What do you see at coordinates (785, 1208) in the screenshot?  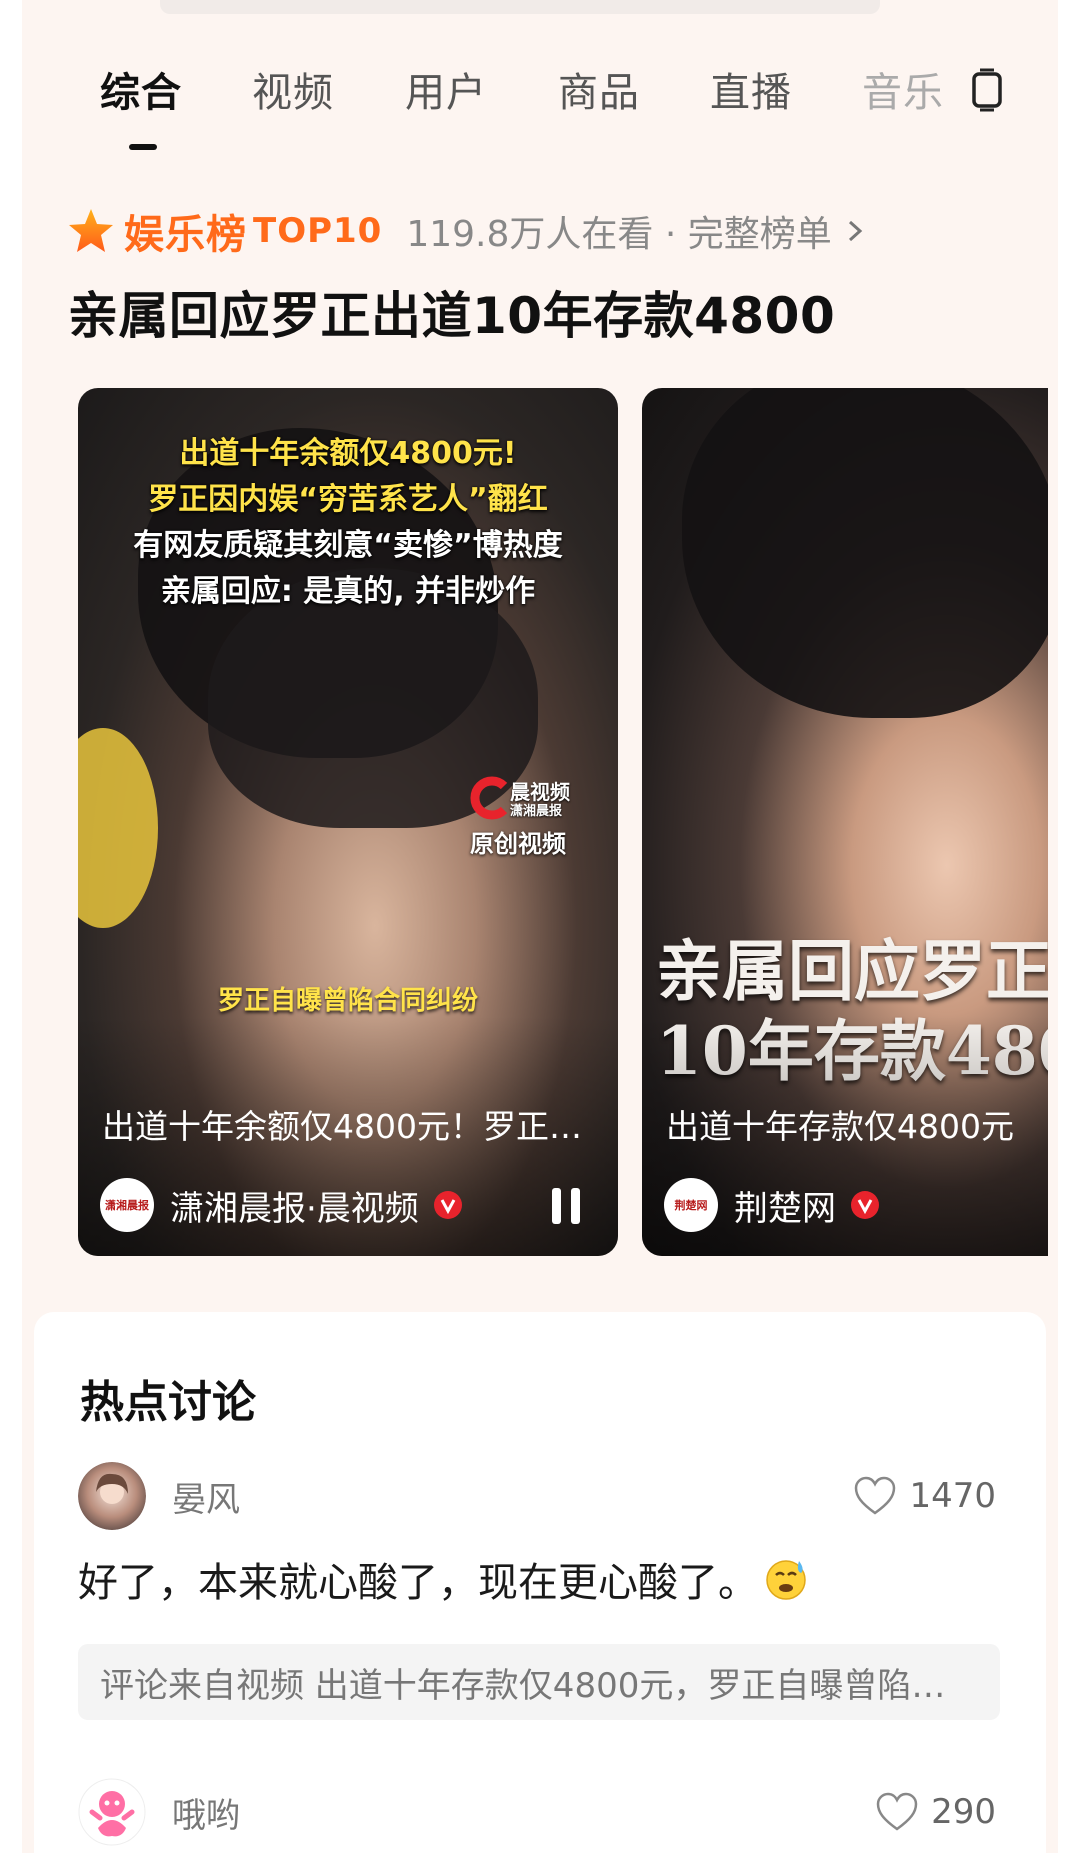 I see `author-name: 荆楚网` at bounding box center [785, 1208].